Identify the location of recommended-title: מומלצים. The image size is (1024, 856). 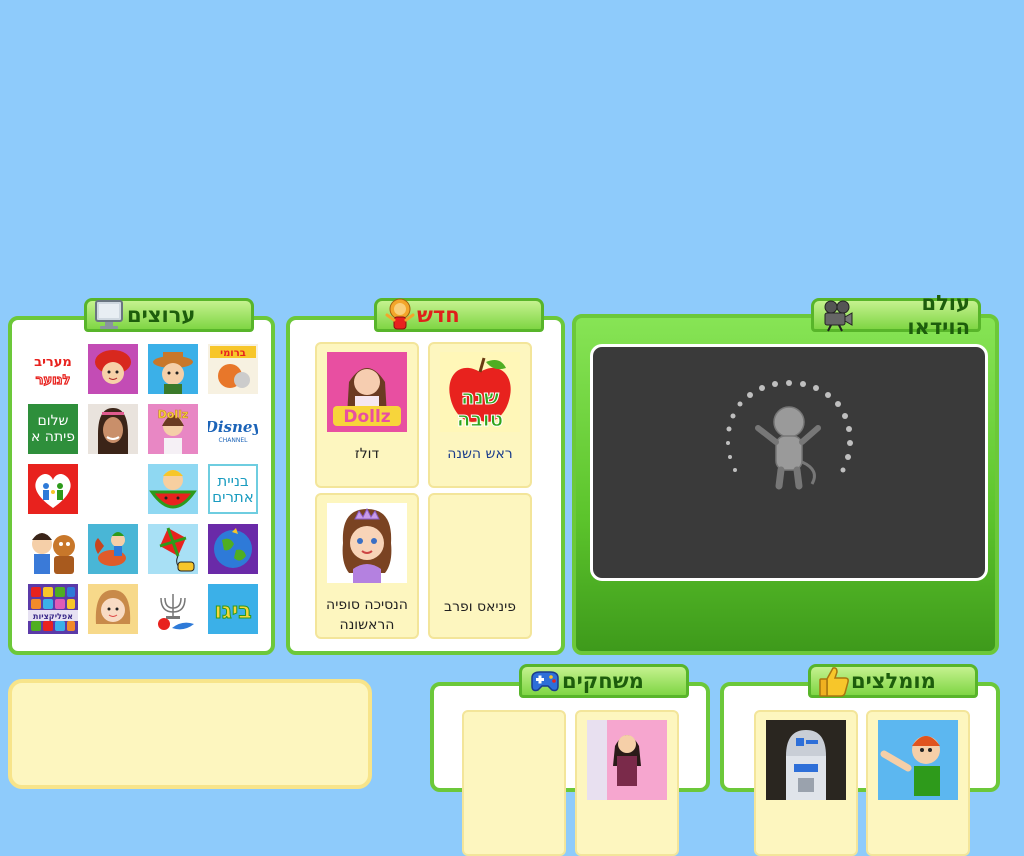
(893, 681).